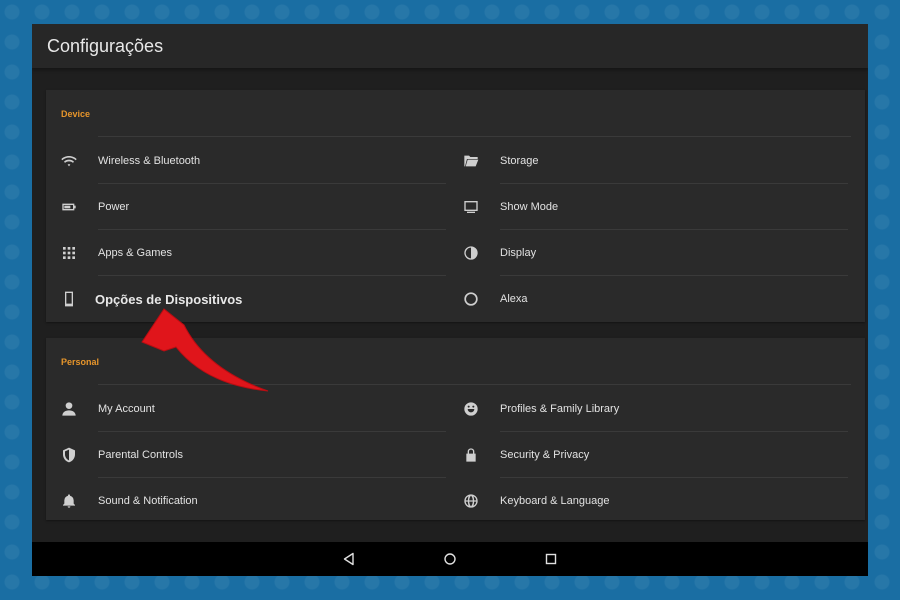  I want to click on settings-item-label: Opções de Dispositivos, so click(169, 299).